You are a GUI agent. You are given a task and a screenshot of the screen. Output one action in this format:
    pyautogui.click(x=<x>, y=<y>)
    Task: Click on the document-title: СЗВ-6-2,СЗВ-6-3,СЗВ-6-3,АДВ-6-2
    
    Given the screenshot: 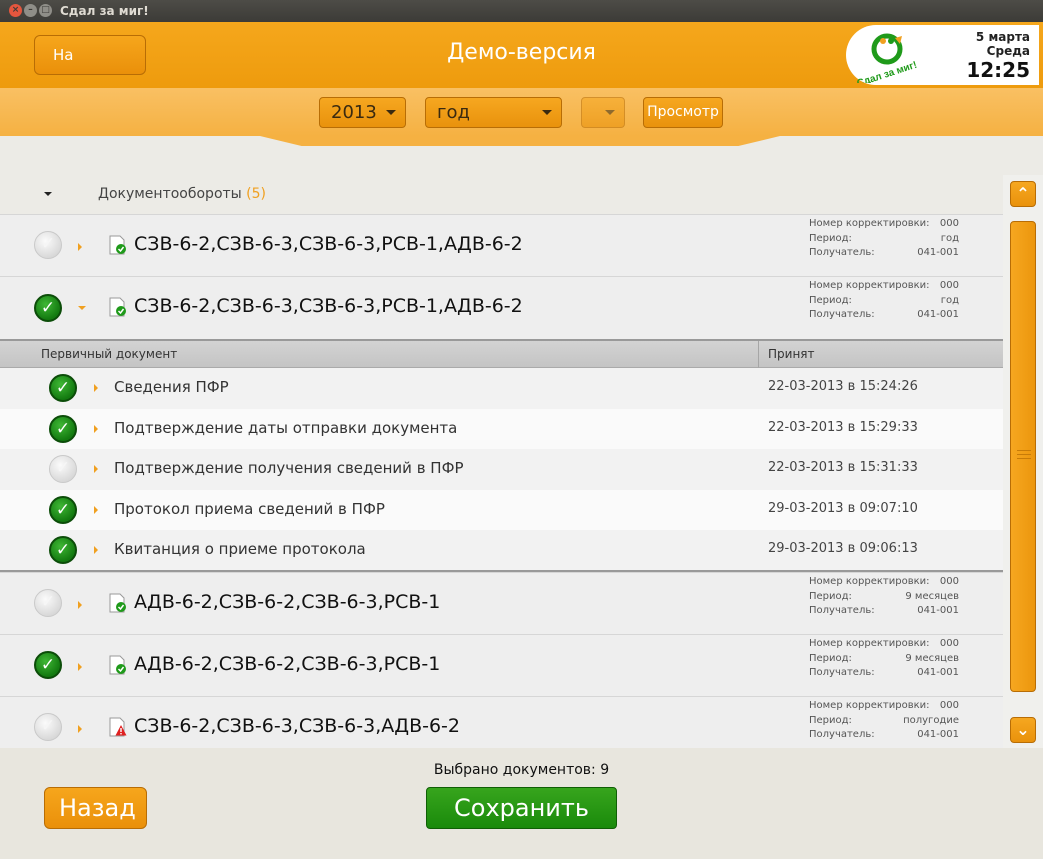 What is the action you would take?
    pyautogui.click(x=297, y=726)
    